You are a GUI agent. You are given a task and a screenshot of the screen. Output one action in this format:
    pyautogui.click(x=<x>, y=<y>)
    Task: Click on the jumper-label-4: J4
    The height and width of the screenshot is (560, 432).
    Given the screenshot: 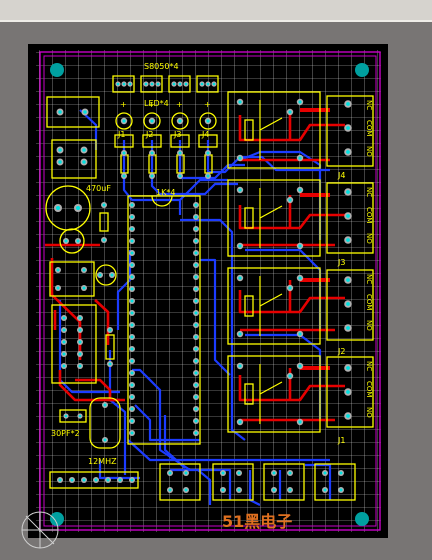 What is the action you would take?
    pyautogui.click(x=205, y=134)
    